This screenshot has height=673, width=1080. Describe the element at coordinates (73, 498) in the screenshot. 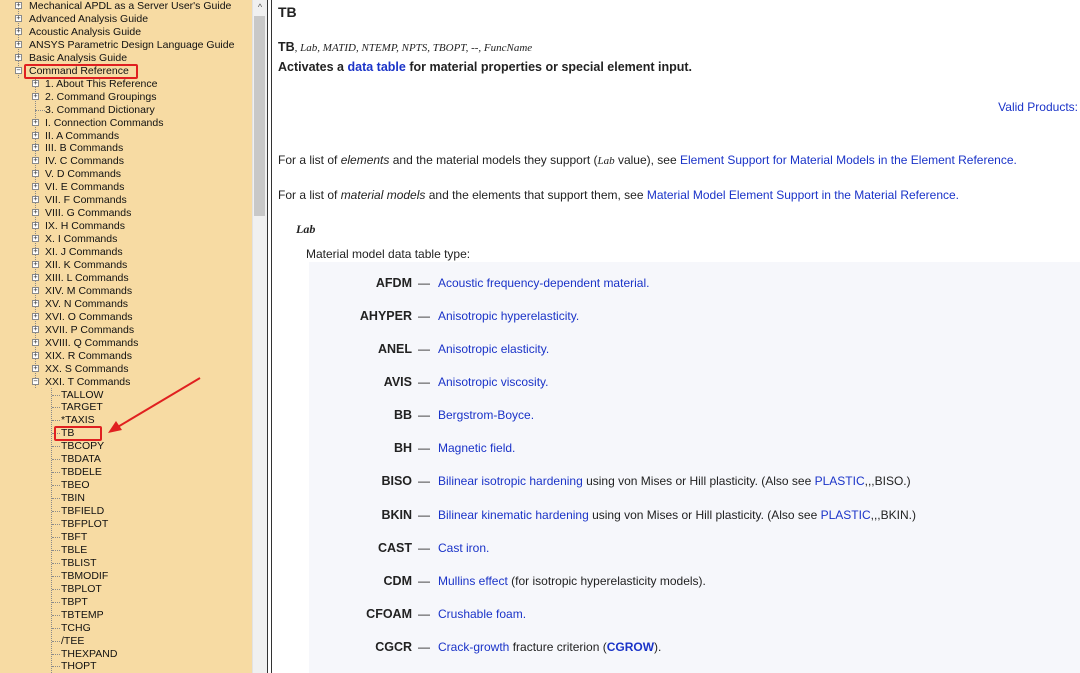

I see `tree-item-label: TBIN` at that location.